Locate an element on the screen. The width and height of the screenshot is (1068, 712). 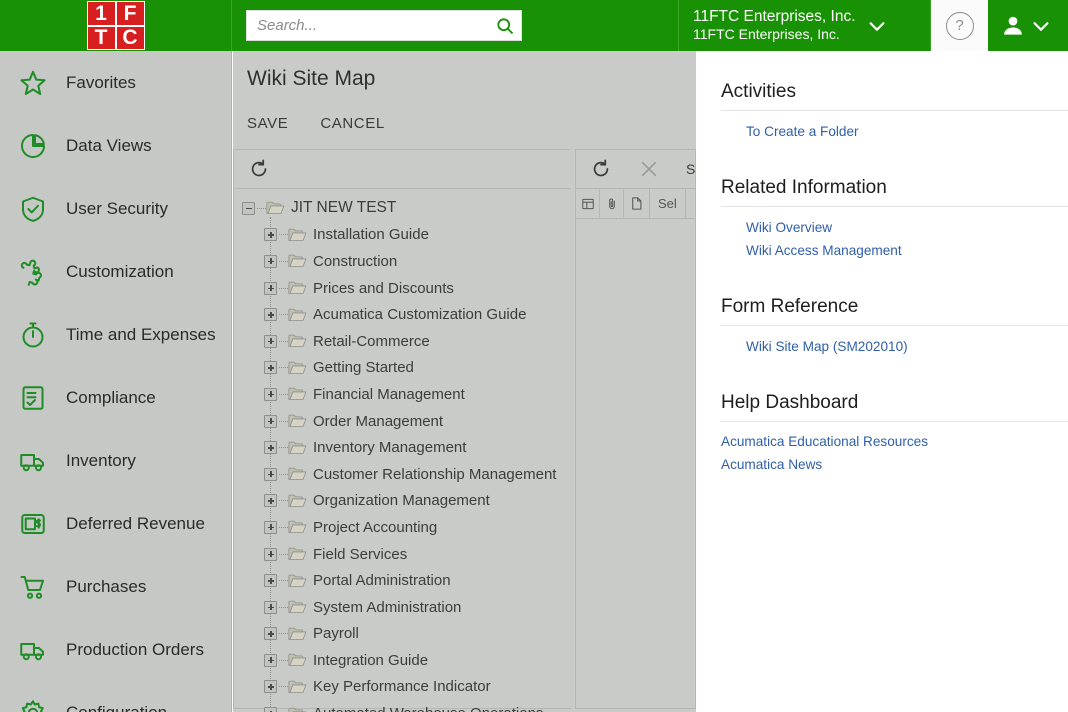
tree-node: Portal Administration is located at coordinates (406, 580).